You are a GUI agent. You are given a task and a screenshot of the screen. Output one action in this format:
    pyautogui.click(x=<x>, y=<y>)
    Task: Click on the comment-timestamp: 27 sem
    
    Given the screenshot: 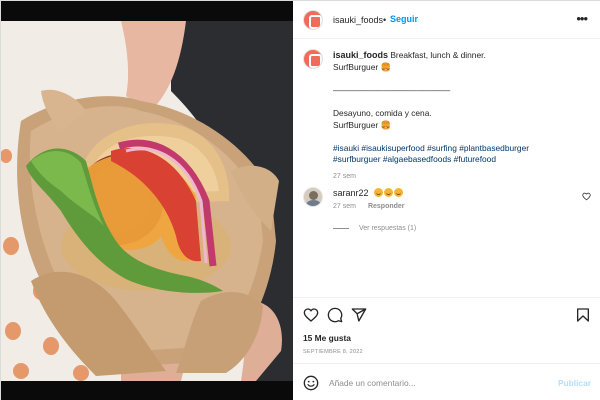 What is the action you would take?
    pyautogui.click(x=344, y=206)
    